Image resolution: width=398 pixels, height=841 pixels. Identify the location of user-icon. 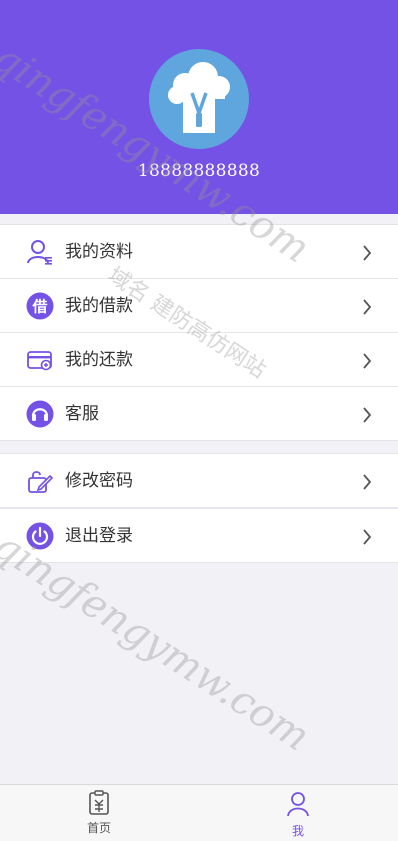
(298, 804).